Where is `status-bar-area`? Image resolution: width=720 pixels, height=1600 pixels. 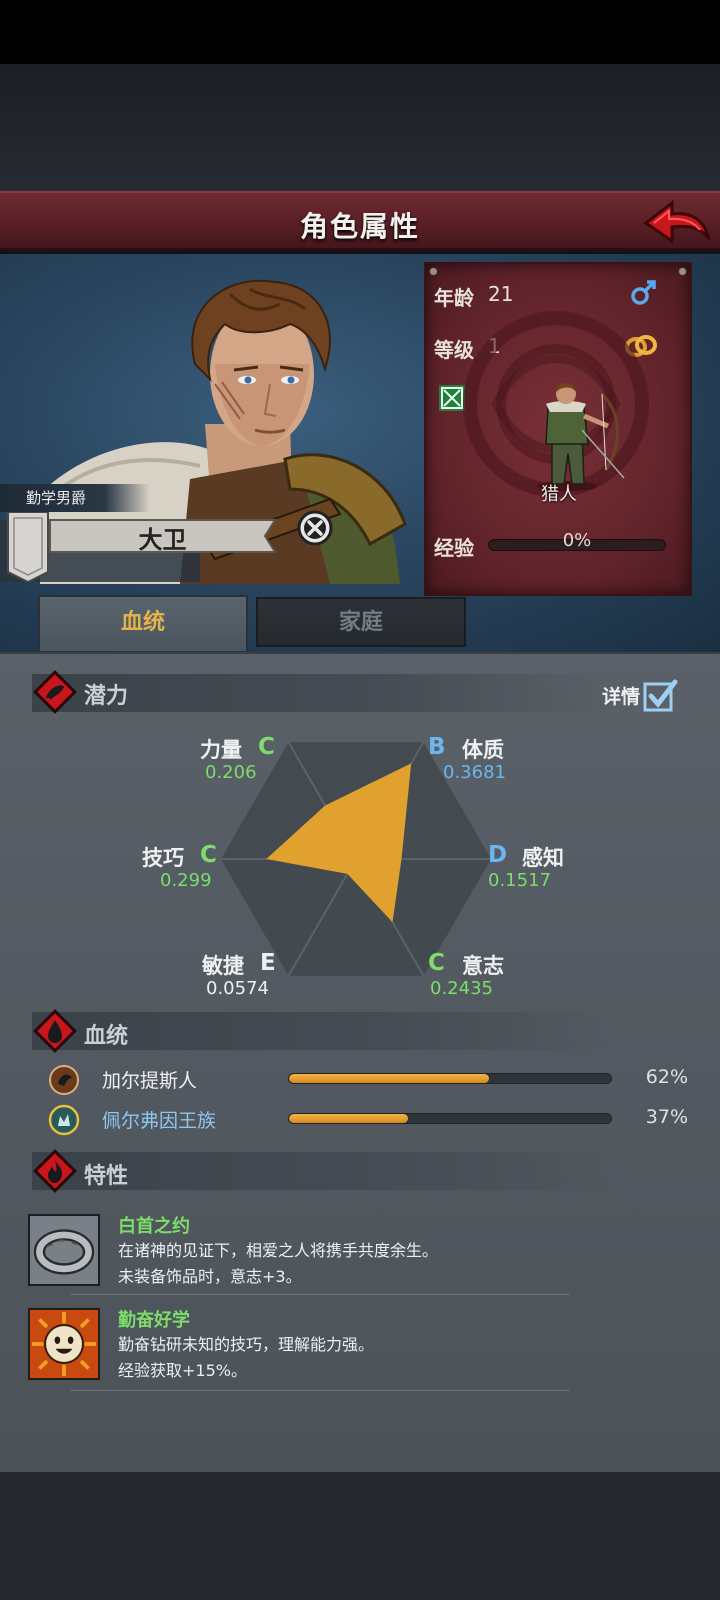 status-bar-area is located at coordinates (360, 32).